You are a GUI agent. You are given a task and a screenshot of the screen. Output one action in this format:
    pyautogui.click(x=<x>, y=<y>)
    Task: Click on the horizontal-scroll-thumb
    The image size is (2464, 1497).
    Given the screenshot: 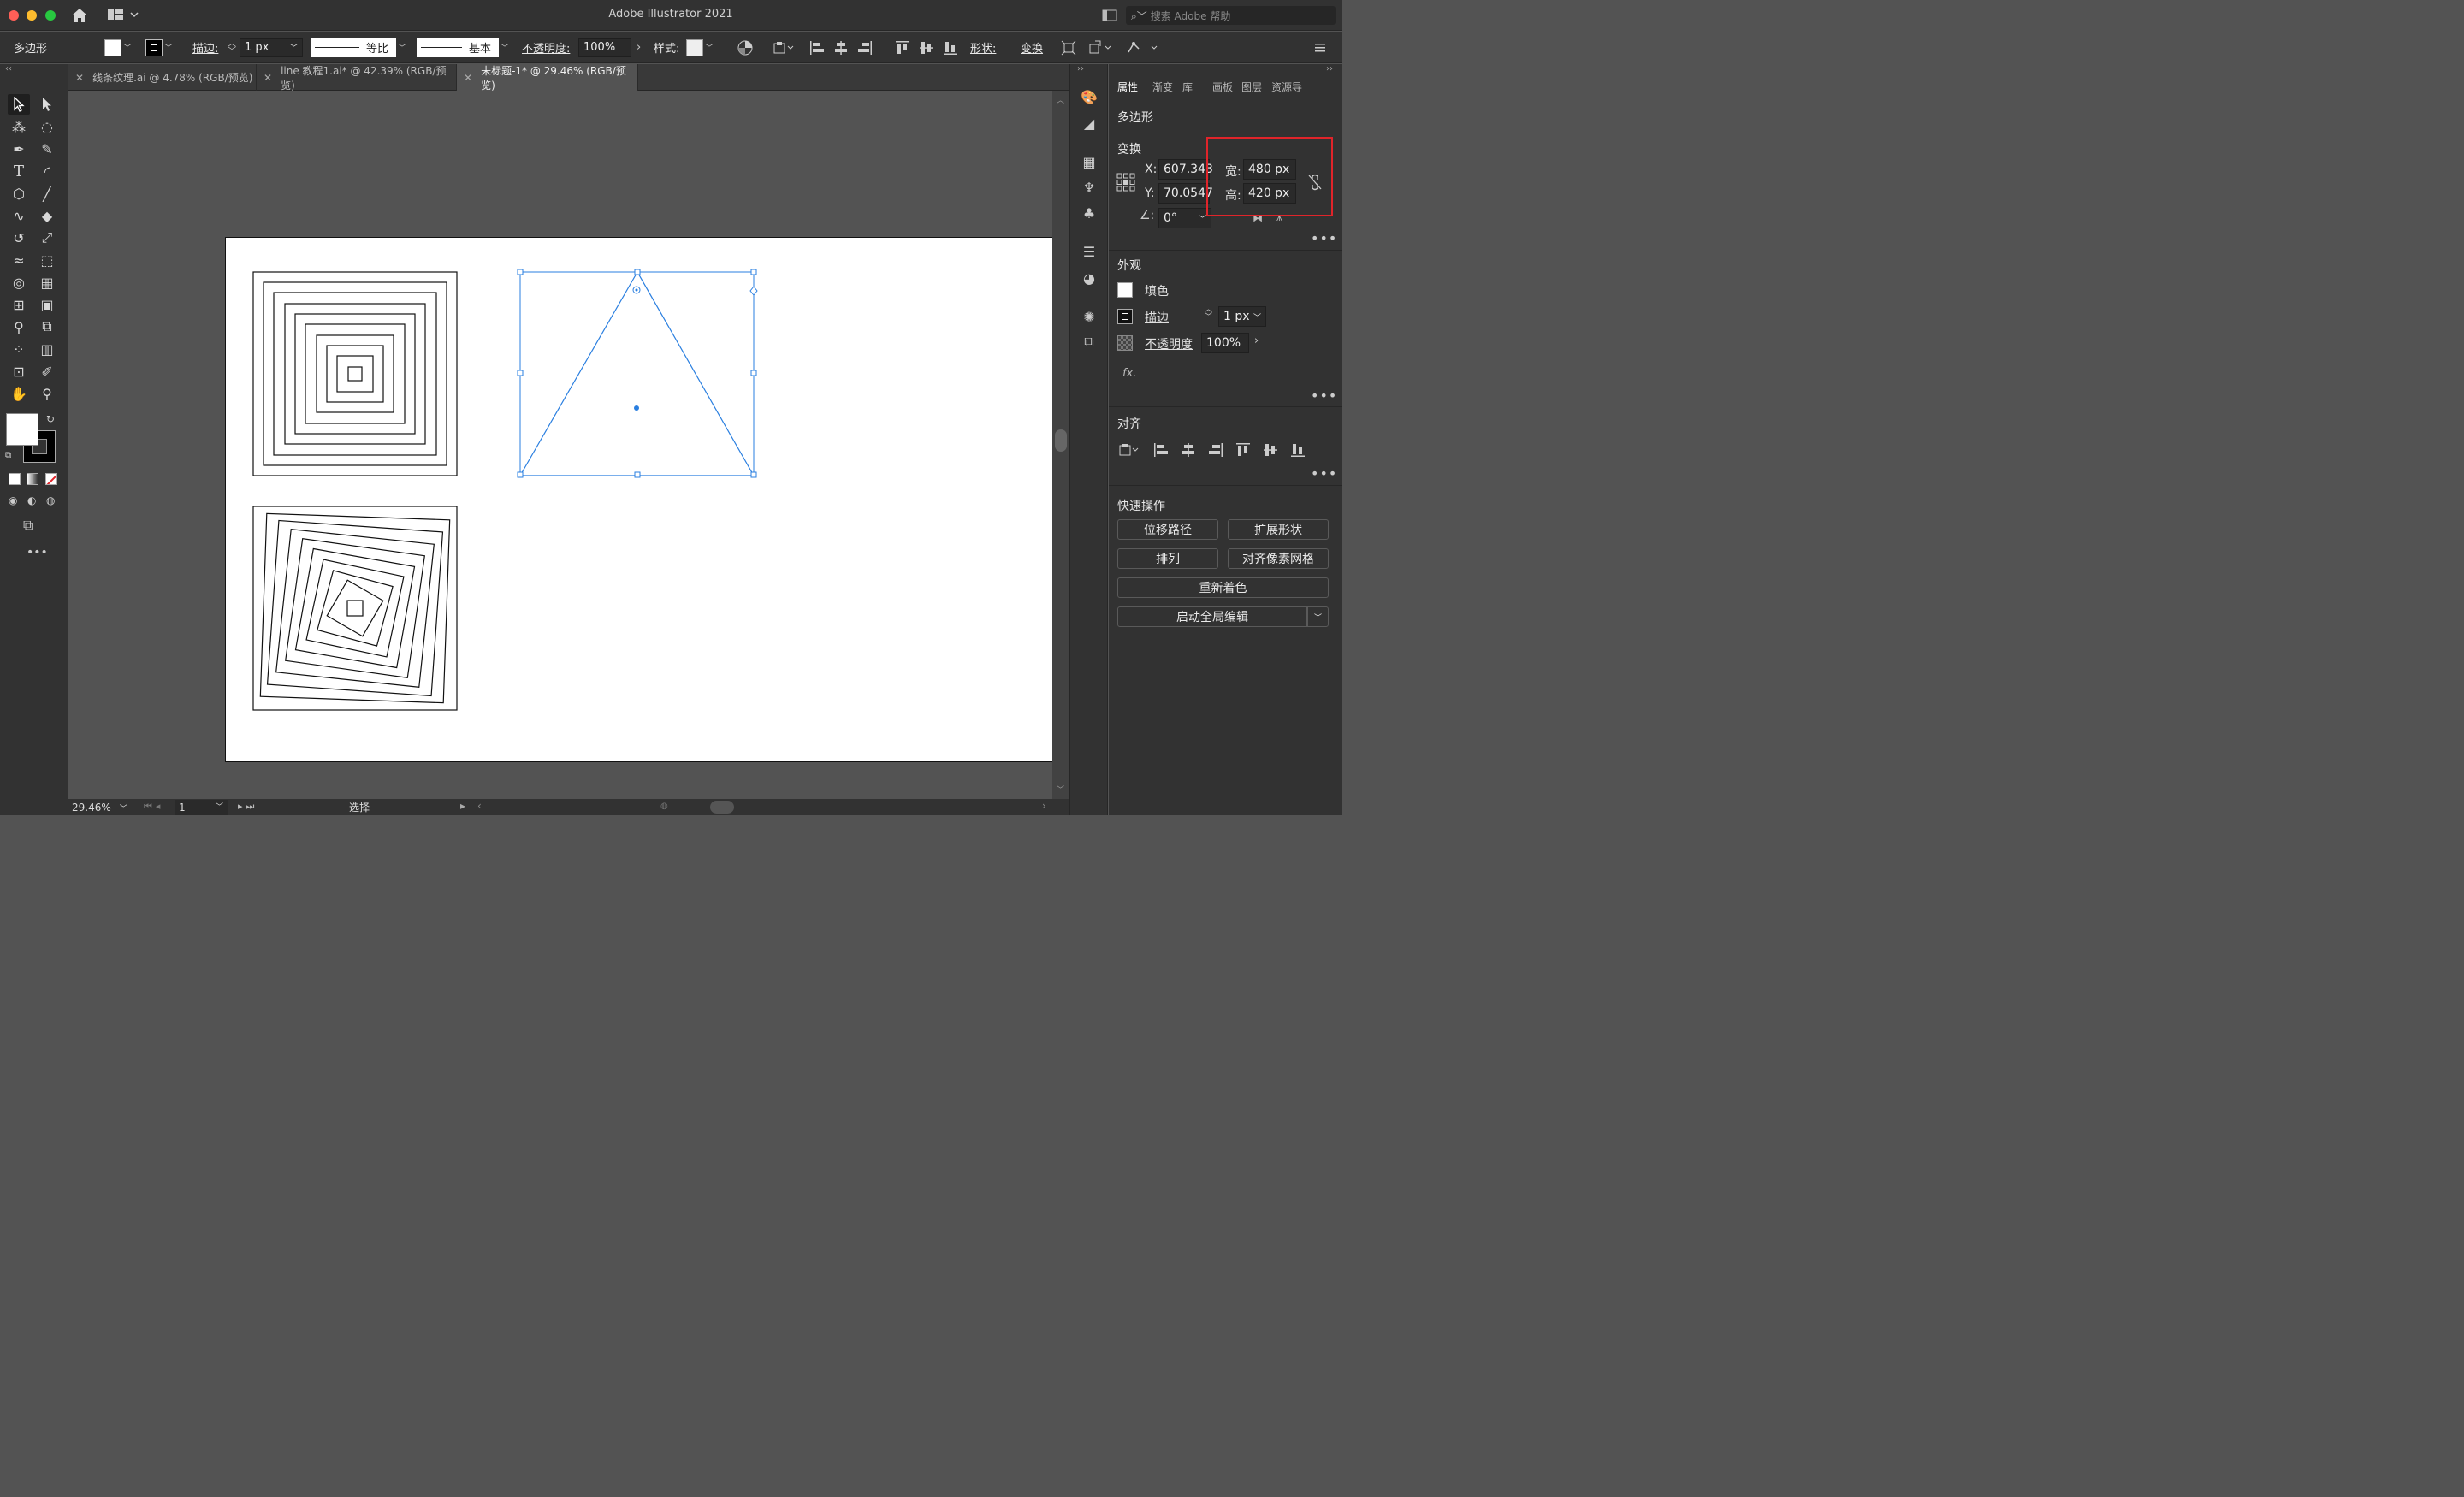 What is the action you would take?
    pyautogui.click(x=722, y=807)
    